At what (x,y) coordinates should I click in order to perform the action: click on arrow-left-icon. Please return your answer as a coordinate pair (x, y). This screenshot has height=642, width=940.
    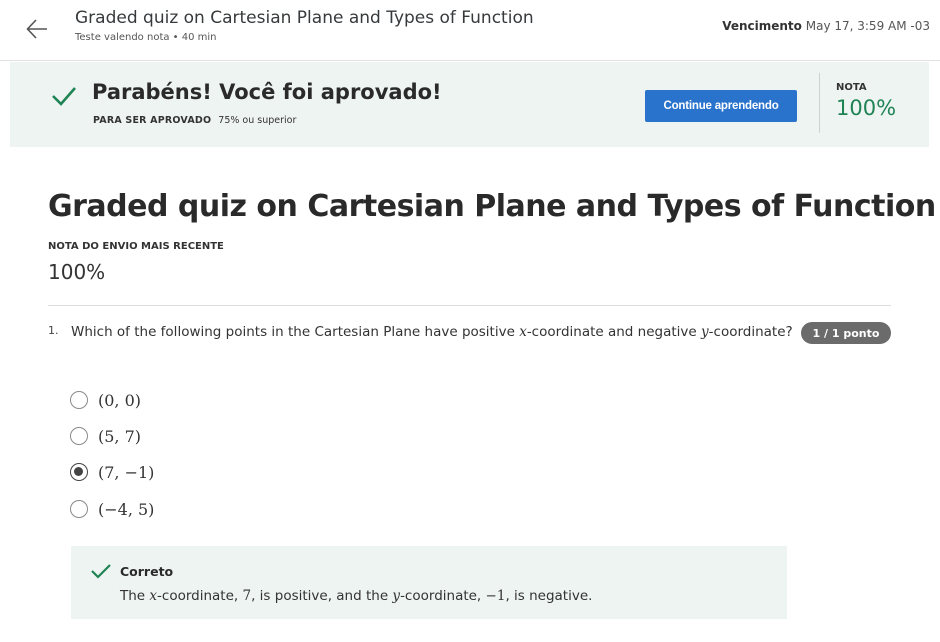
    Looking at the image, I should click on (36, 29).